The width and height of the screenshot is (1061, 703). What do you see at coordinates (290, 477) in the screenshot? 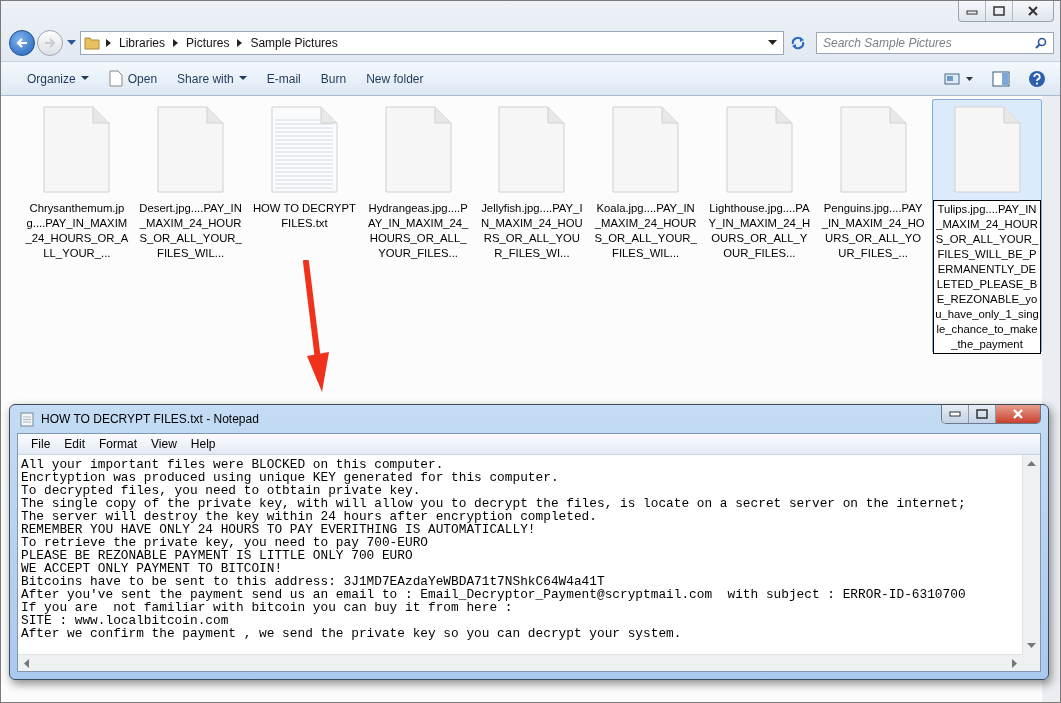
I see `text-line: Encrtyption was produced using unique KEY generated for this computer.` at bounding box center [290, 477].